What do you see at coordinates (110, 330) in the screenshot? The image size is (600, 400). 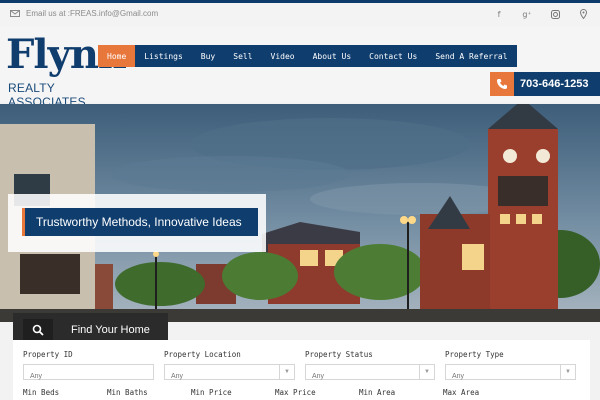 I see `find-your-home-label: Find Your Home` at bounding box center [110, 330].